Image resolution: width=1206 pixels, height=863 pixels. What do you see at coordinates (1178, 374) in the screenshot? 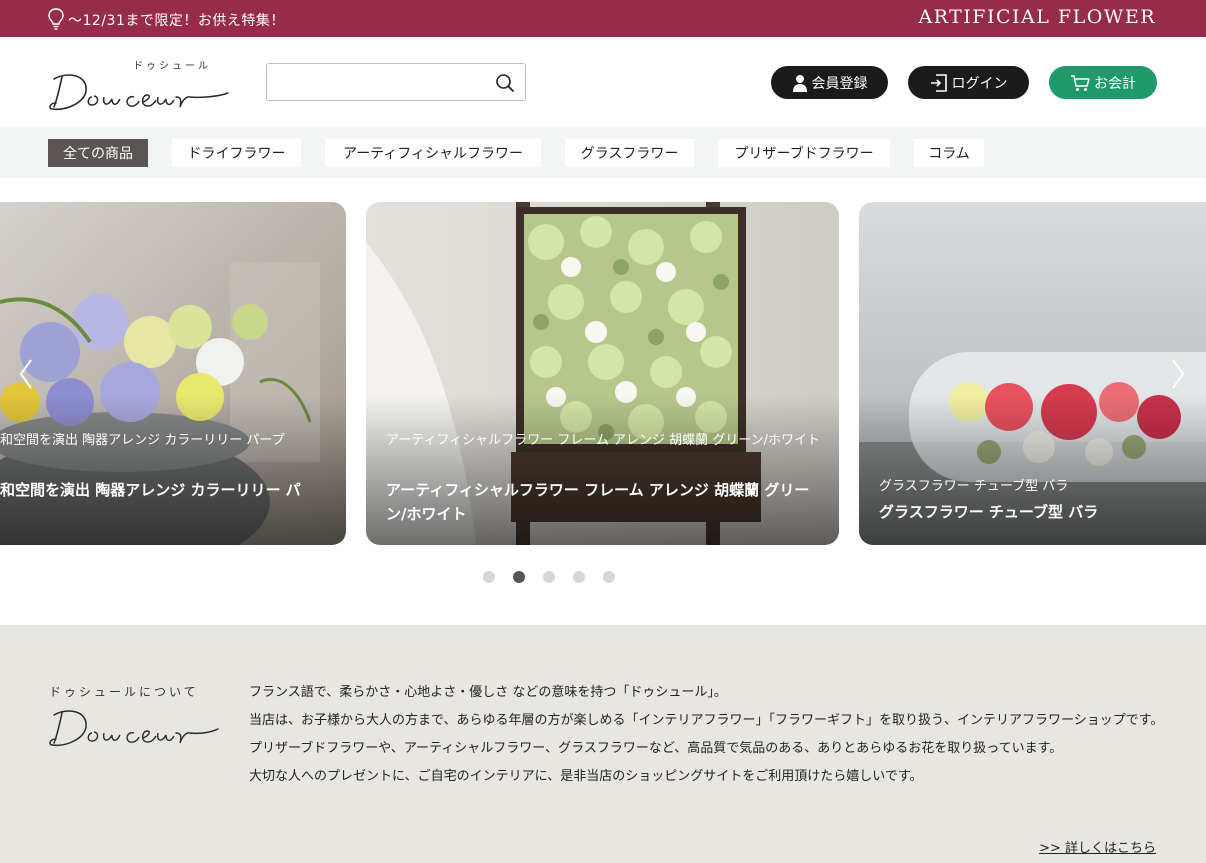
I see `carousel-next-arrow-icon` at bounding box center [1178, 374].